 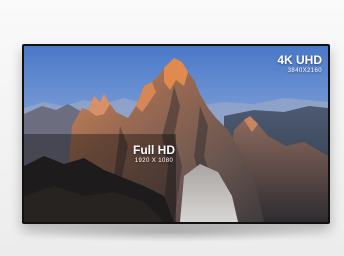 I want to click on fhd-label: Full HD 1920 X 1080, so click(x=154, y=154).